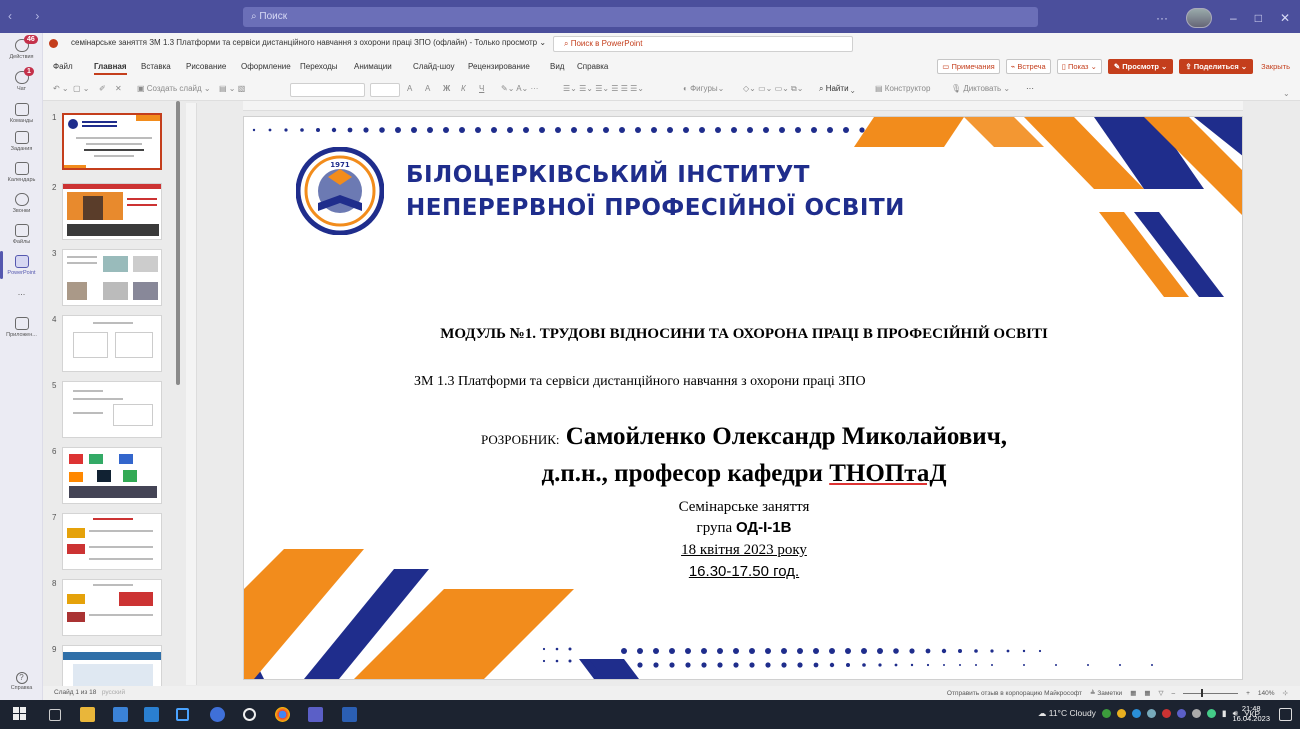  What do you see at coordinates (1258, 18) in the screenshot?
I see `maximize-button: □` at bounding box center [1258, 18].